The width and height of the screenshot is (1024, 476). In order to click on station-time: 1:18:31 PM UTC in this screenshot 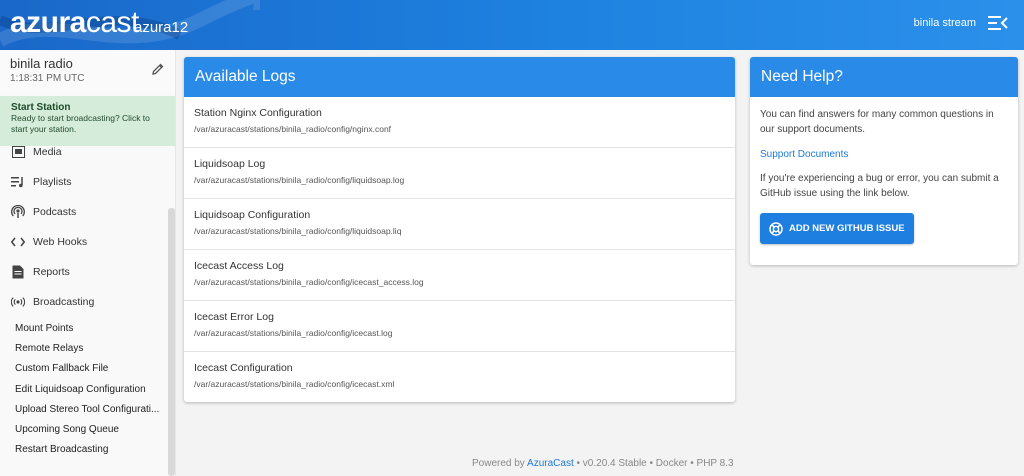, I will do `click(47, 78)`.